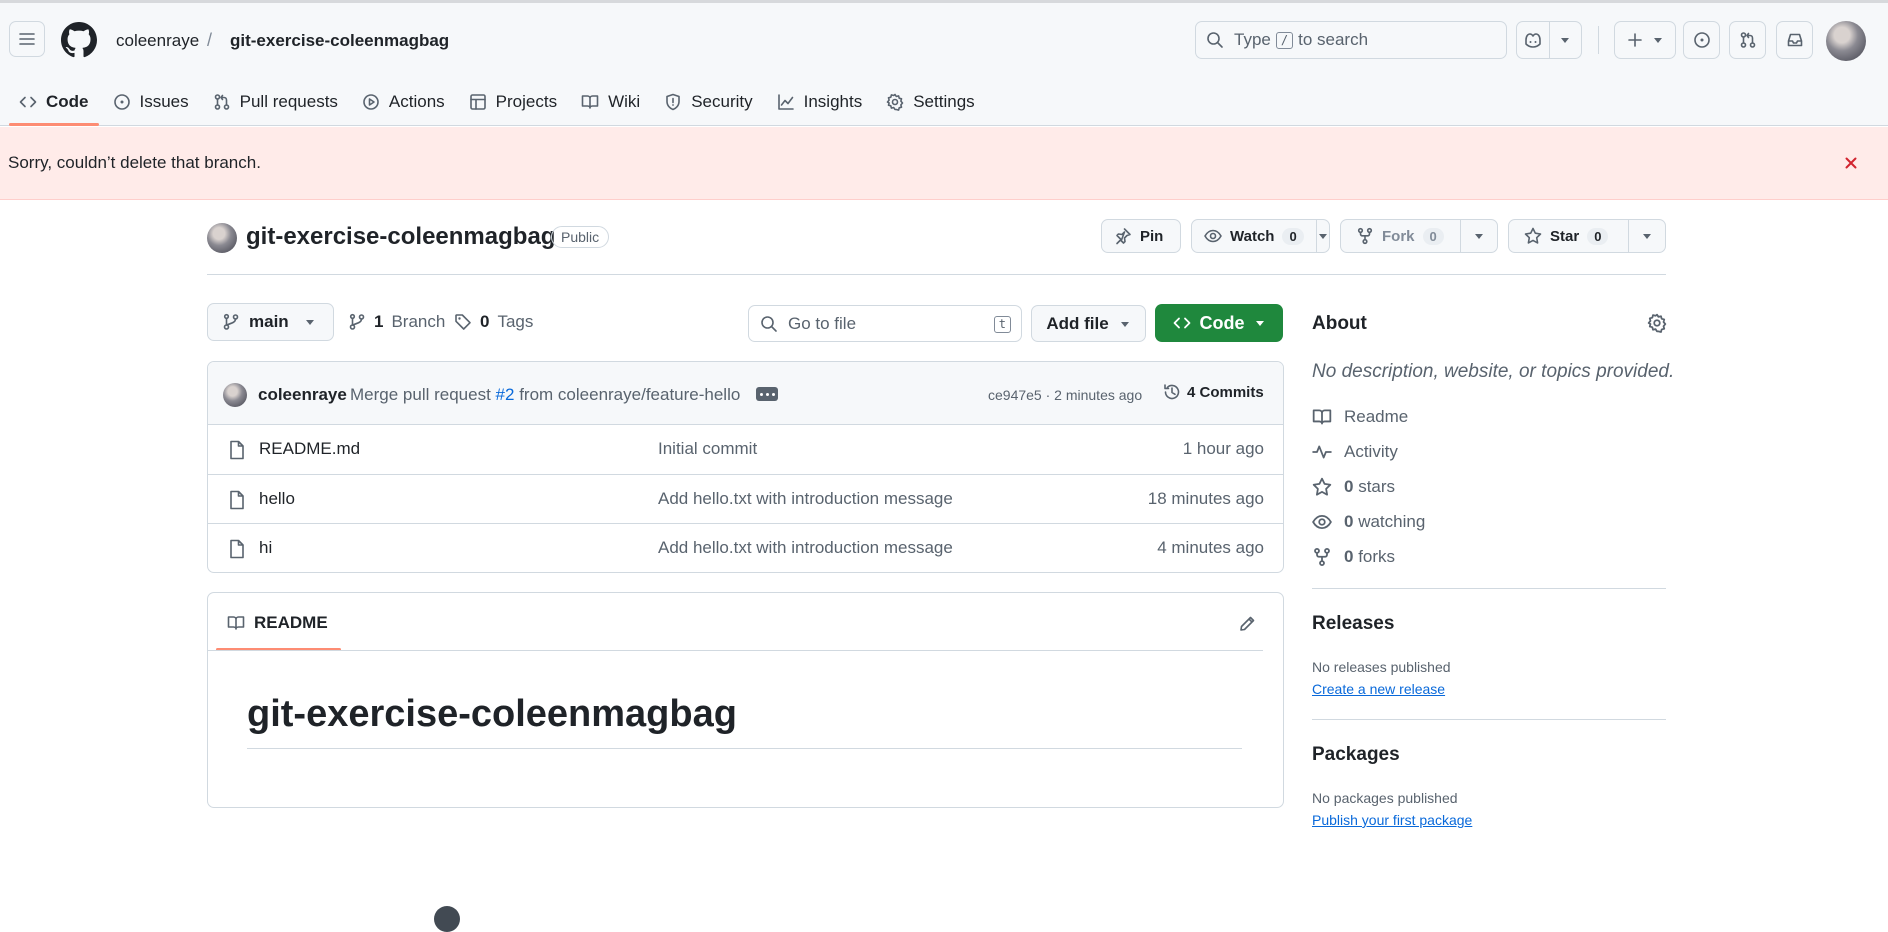 Image resolution: width=1888 pixels, height=932 pixels. I want to click on watch-menu-button, so click(1322, 236).